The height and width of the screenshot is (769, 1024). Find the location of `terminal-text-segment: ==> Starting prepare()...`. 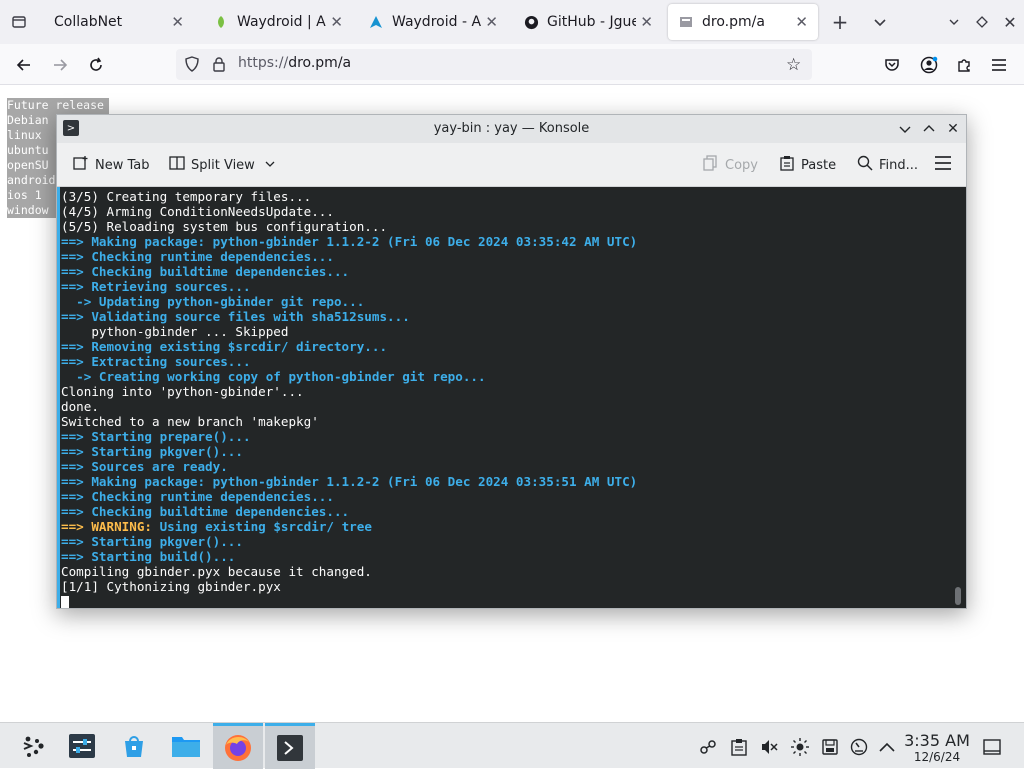

terminal-text-segment: ==> Starting prepare()... is located at coordinates (156, 436).